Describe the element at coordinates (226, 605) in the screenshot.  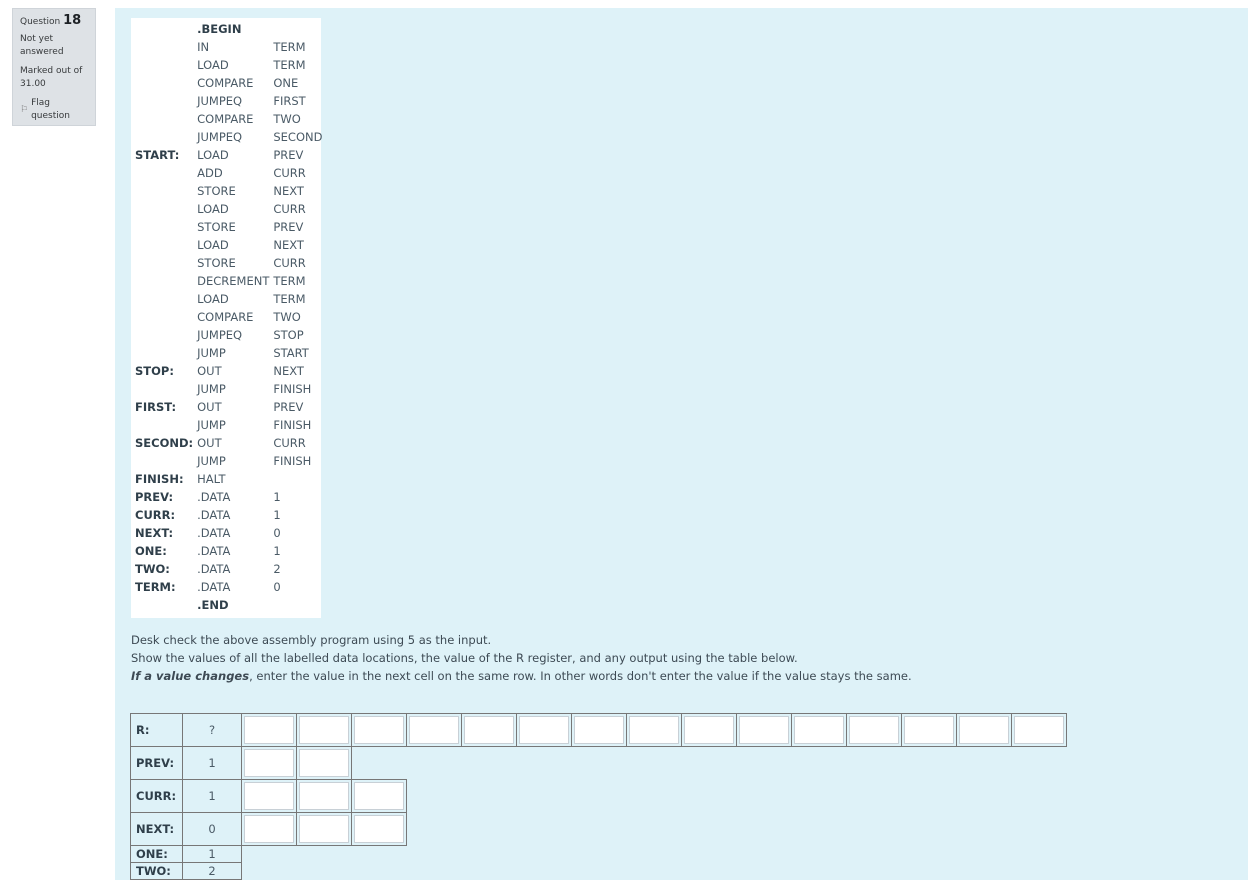
I see `program-line: .END` at that location.